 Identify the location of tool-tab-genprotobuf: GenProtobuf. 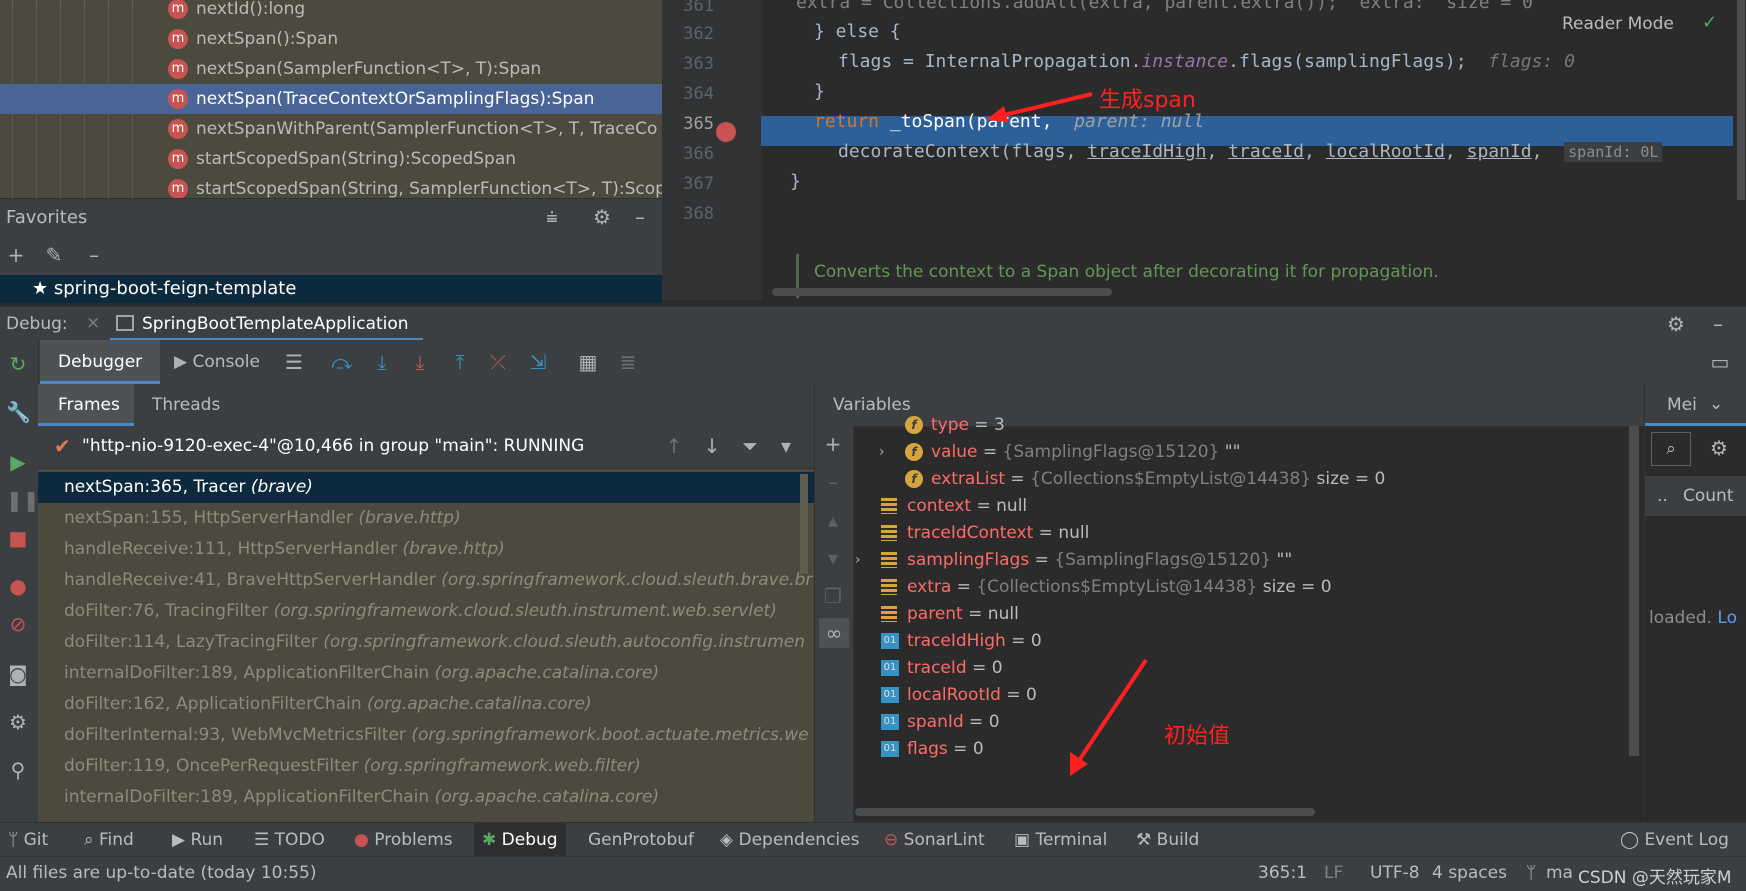
(641, 840).